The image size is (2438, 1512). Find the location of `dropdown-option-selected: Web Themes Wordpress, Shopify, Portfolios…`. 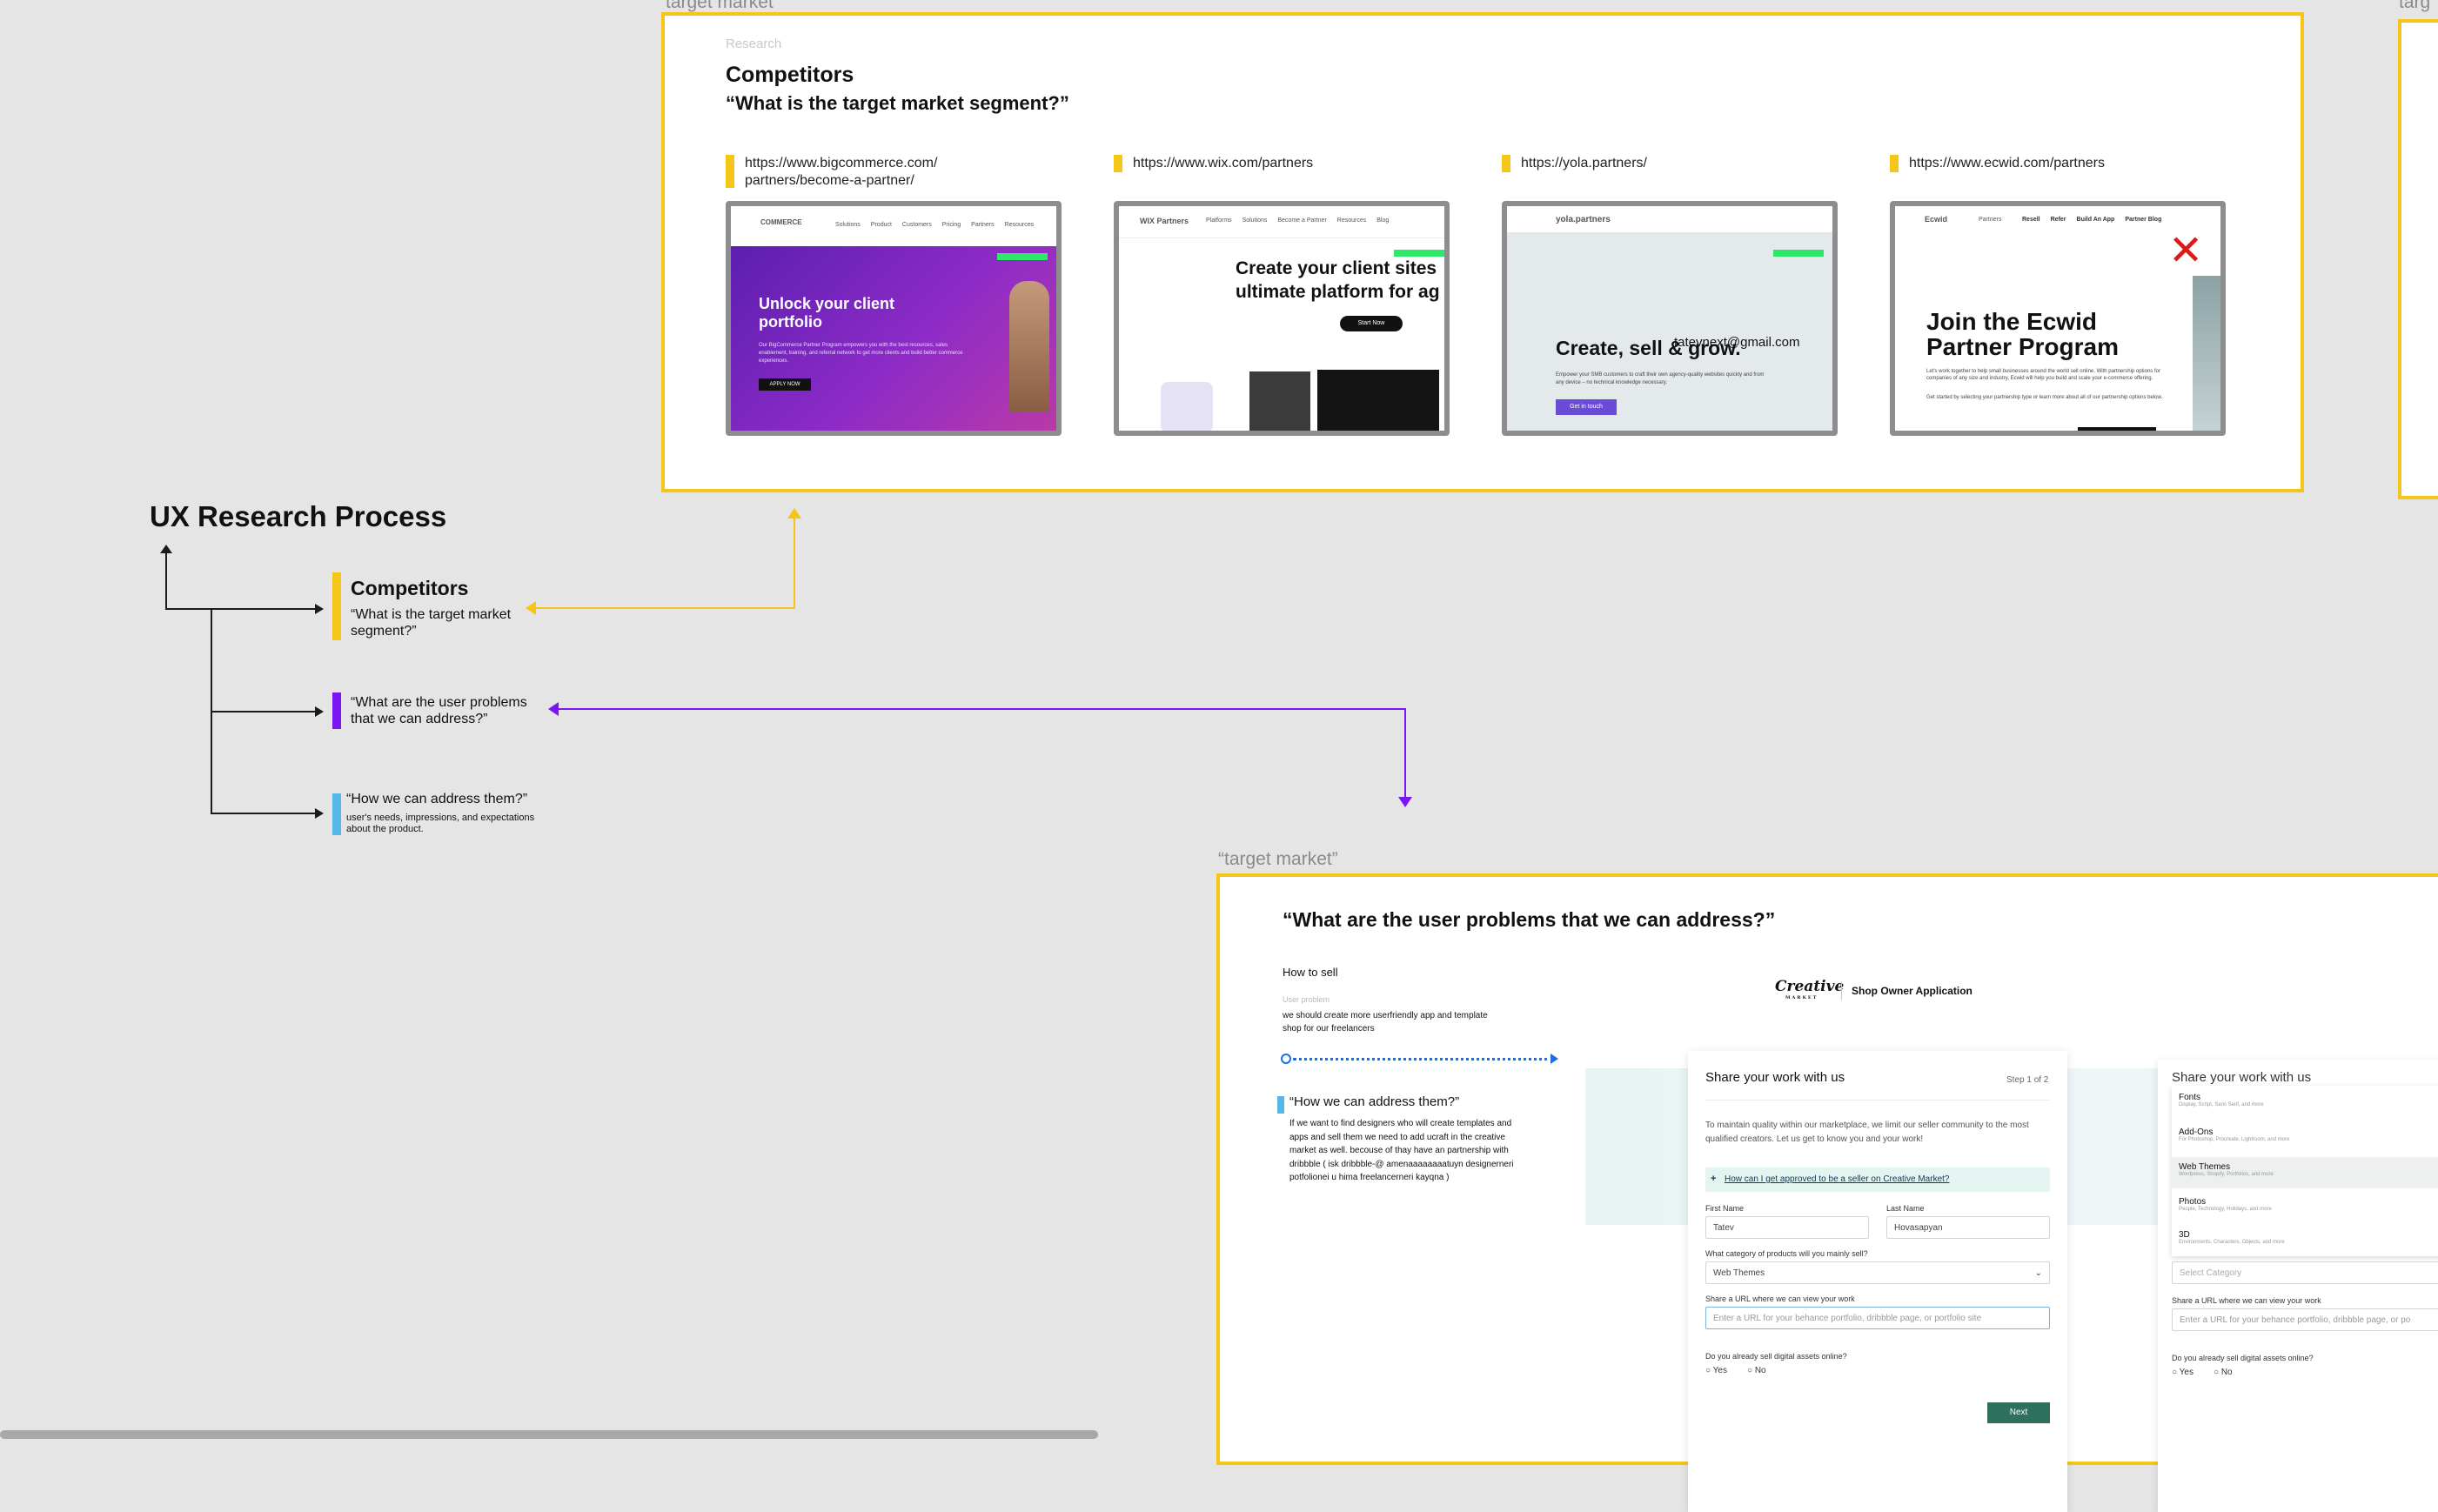

dropdown-option-selected: Web Themes Wordpress, Shopify, Portfolios… is located at coordinates (2305, 1173).